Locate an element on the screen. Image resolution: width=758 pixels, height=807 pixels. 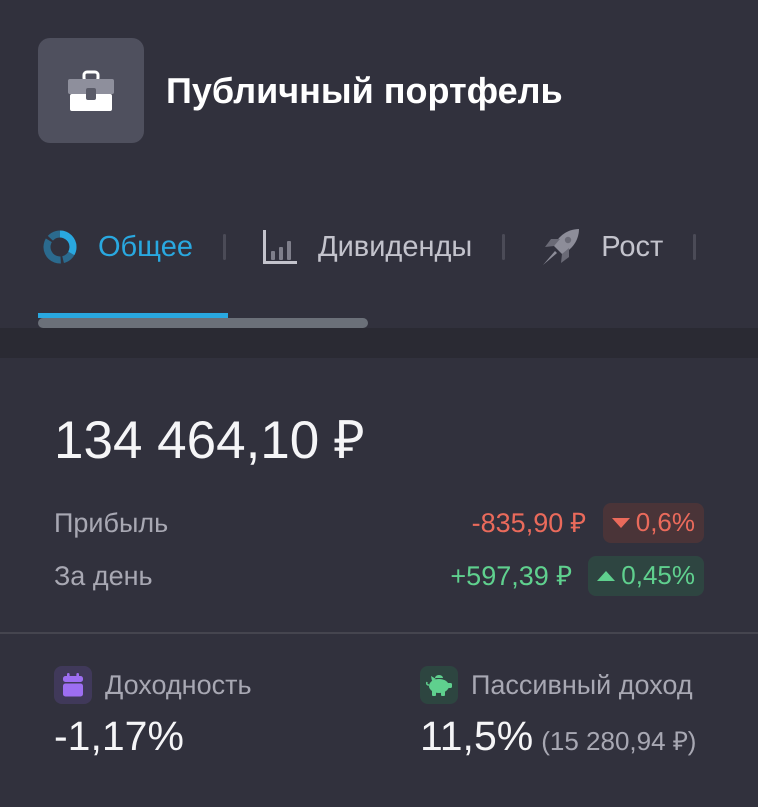
amount-value: -835,90 ₽ is located at coordinates (529, 523).